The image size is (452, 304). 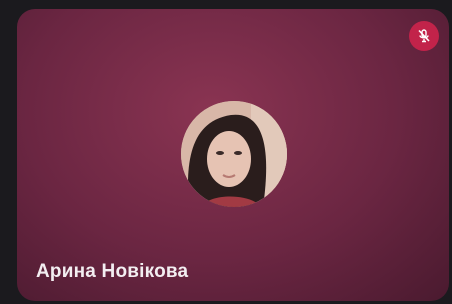 I want to click on participant-avatar, so click(x=234, y=154).